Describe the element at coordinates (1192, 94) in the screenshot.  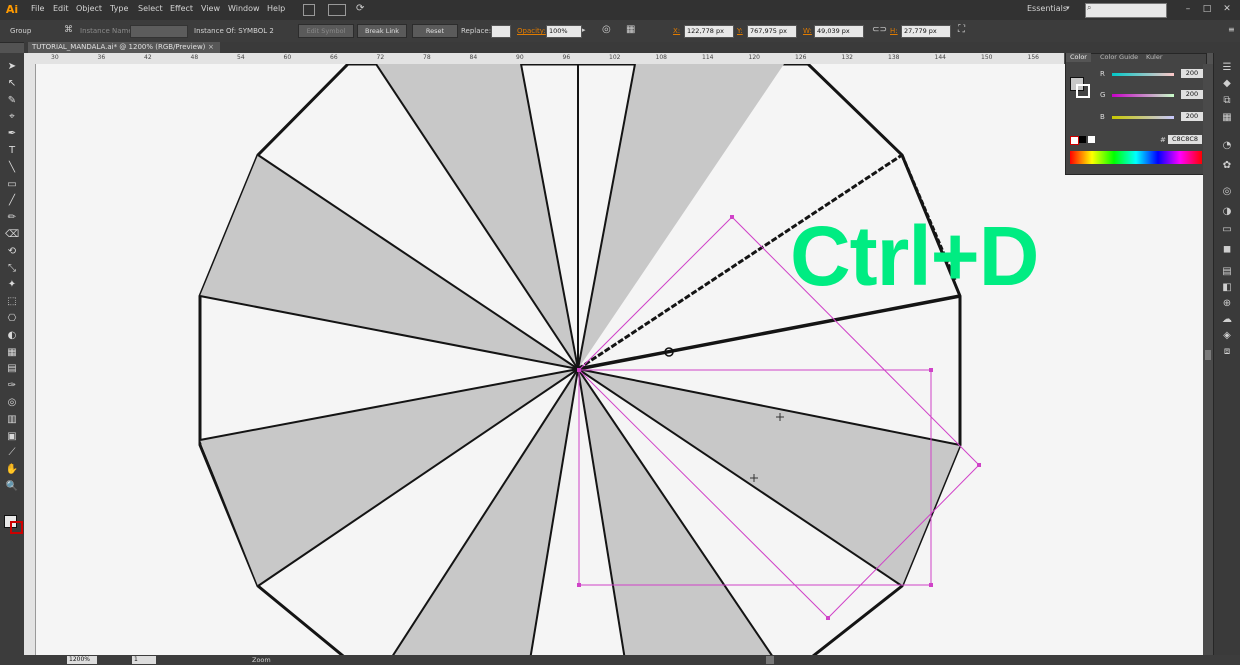
I see `green-value: 200` at that location.